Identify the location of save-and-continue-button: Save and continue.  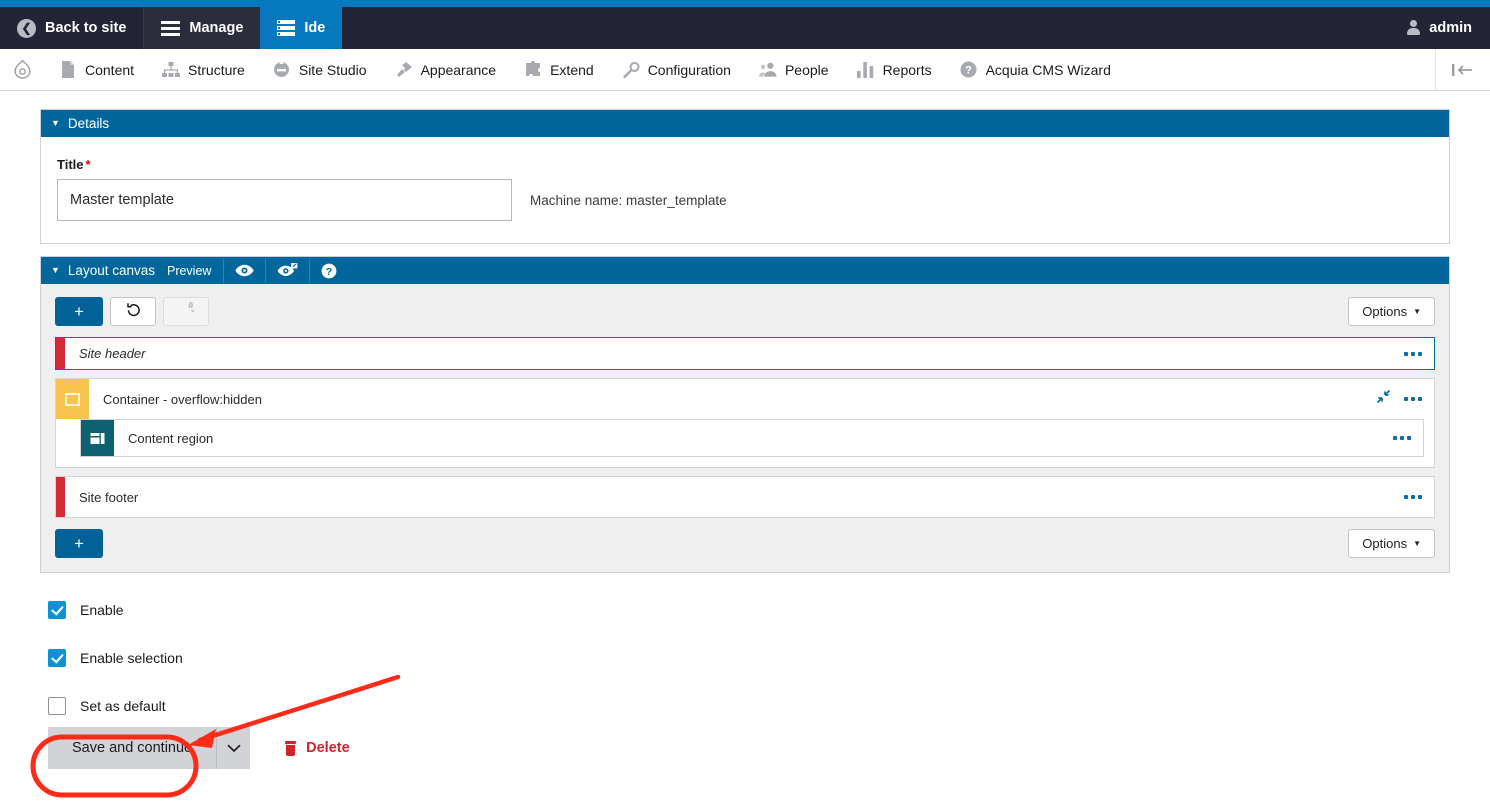
(132, 748).